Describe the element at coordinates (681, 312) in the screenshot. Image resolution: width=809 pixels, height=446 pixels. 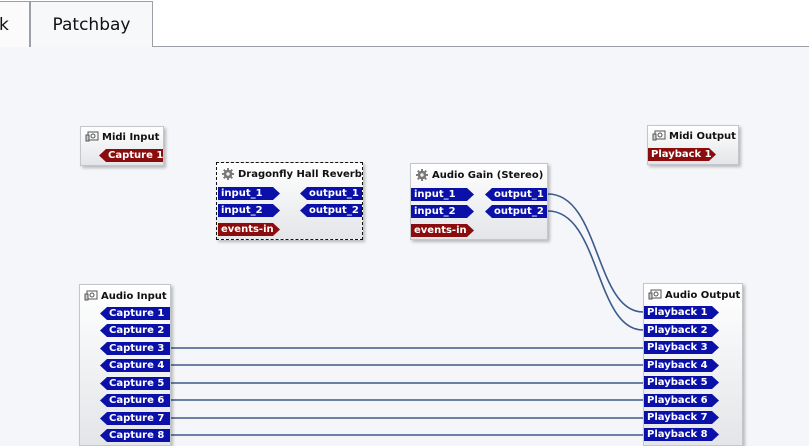
I see `port-audio-playback-1: Playback 1` at that location.